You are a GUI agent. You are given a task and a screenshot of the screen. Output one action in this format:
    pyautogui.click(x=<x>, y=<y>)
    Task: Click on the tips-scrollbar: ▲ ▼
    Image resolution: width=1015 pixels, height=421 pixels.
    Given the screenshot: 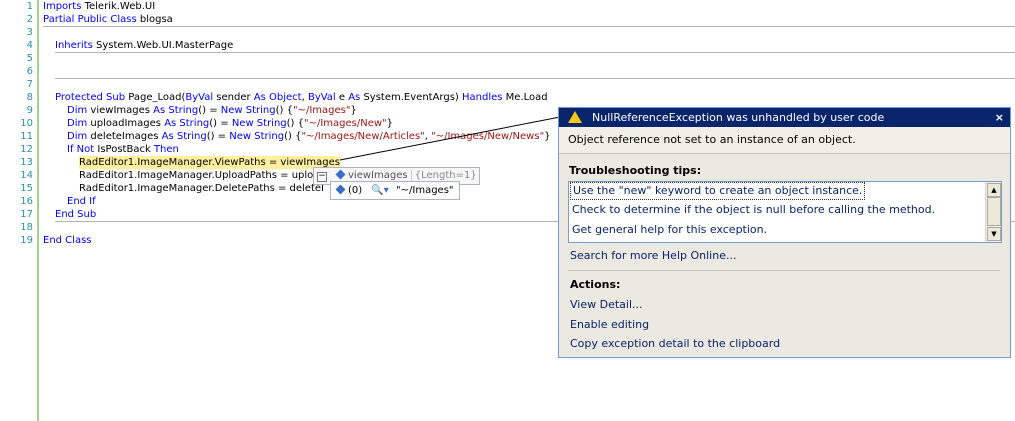 What is the action you would take?
    pyautogui.click(x=993, y=212)
    